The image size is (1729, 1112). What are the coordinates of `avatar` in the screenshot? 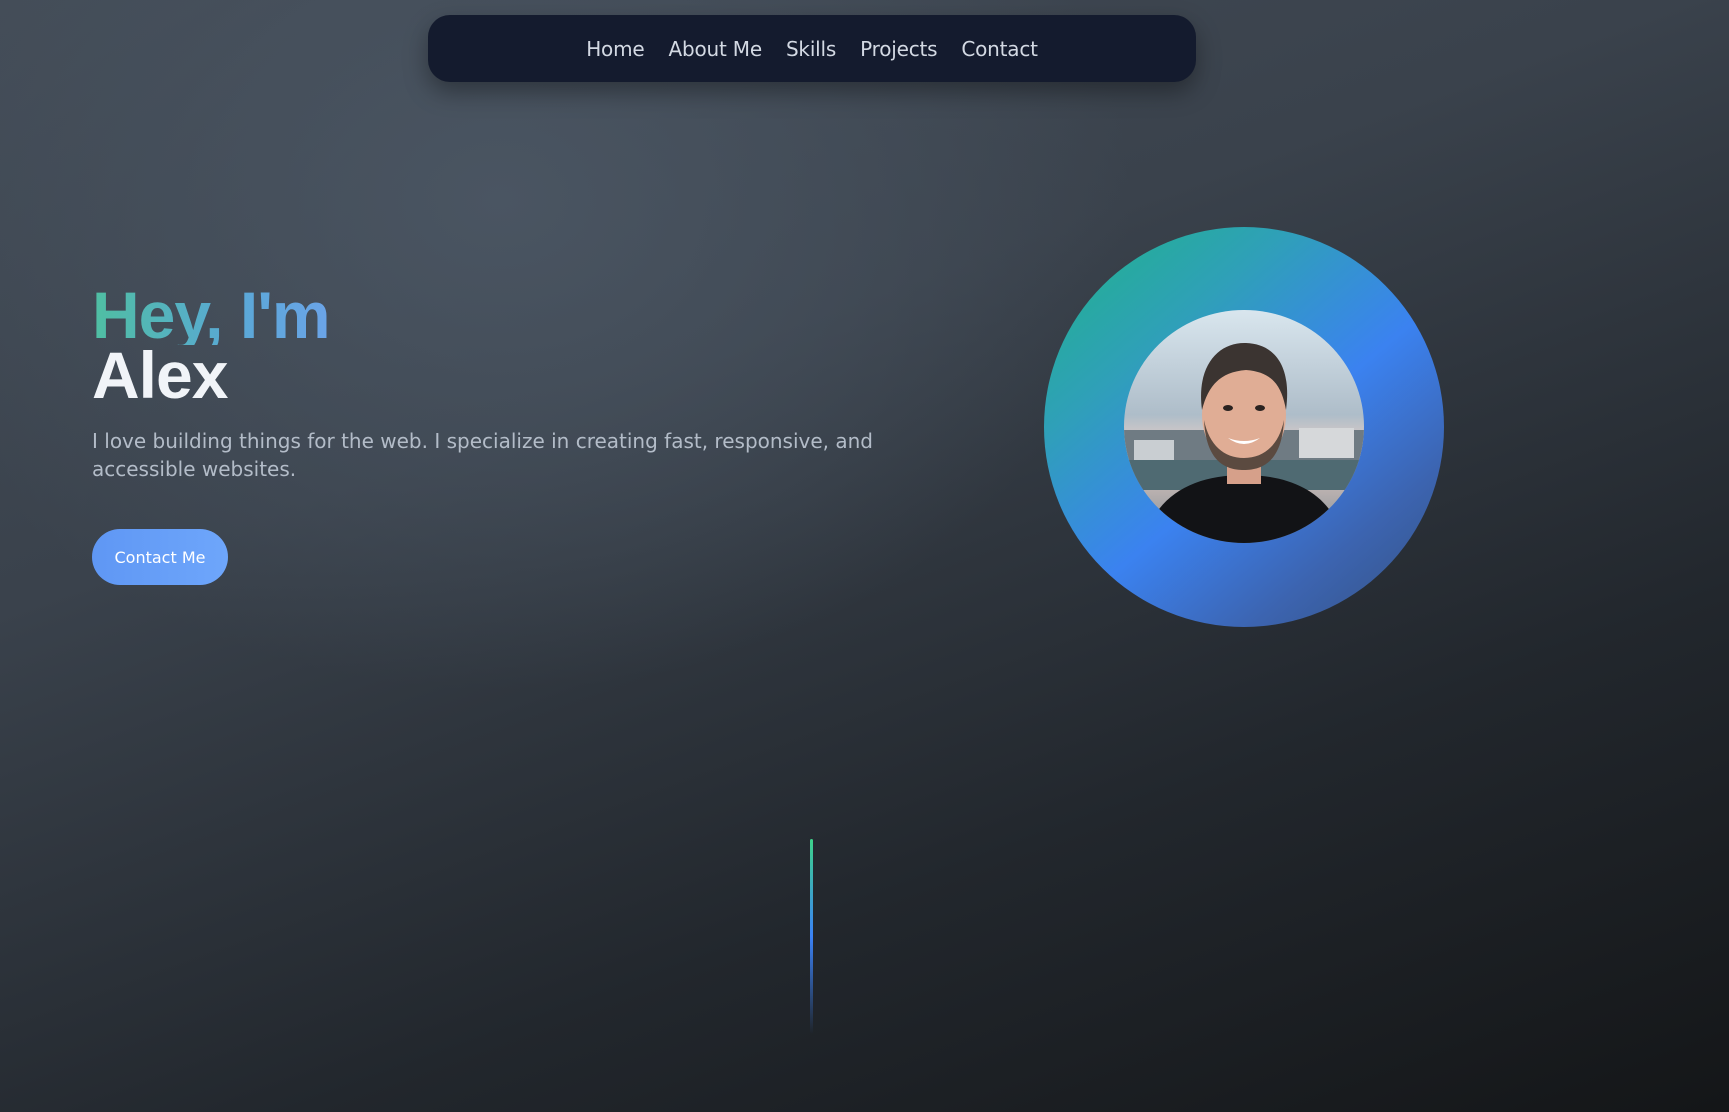 It's located at (1244, 426).